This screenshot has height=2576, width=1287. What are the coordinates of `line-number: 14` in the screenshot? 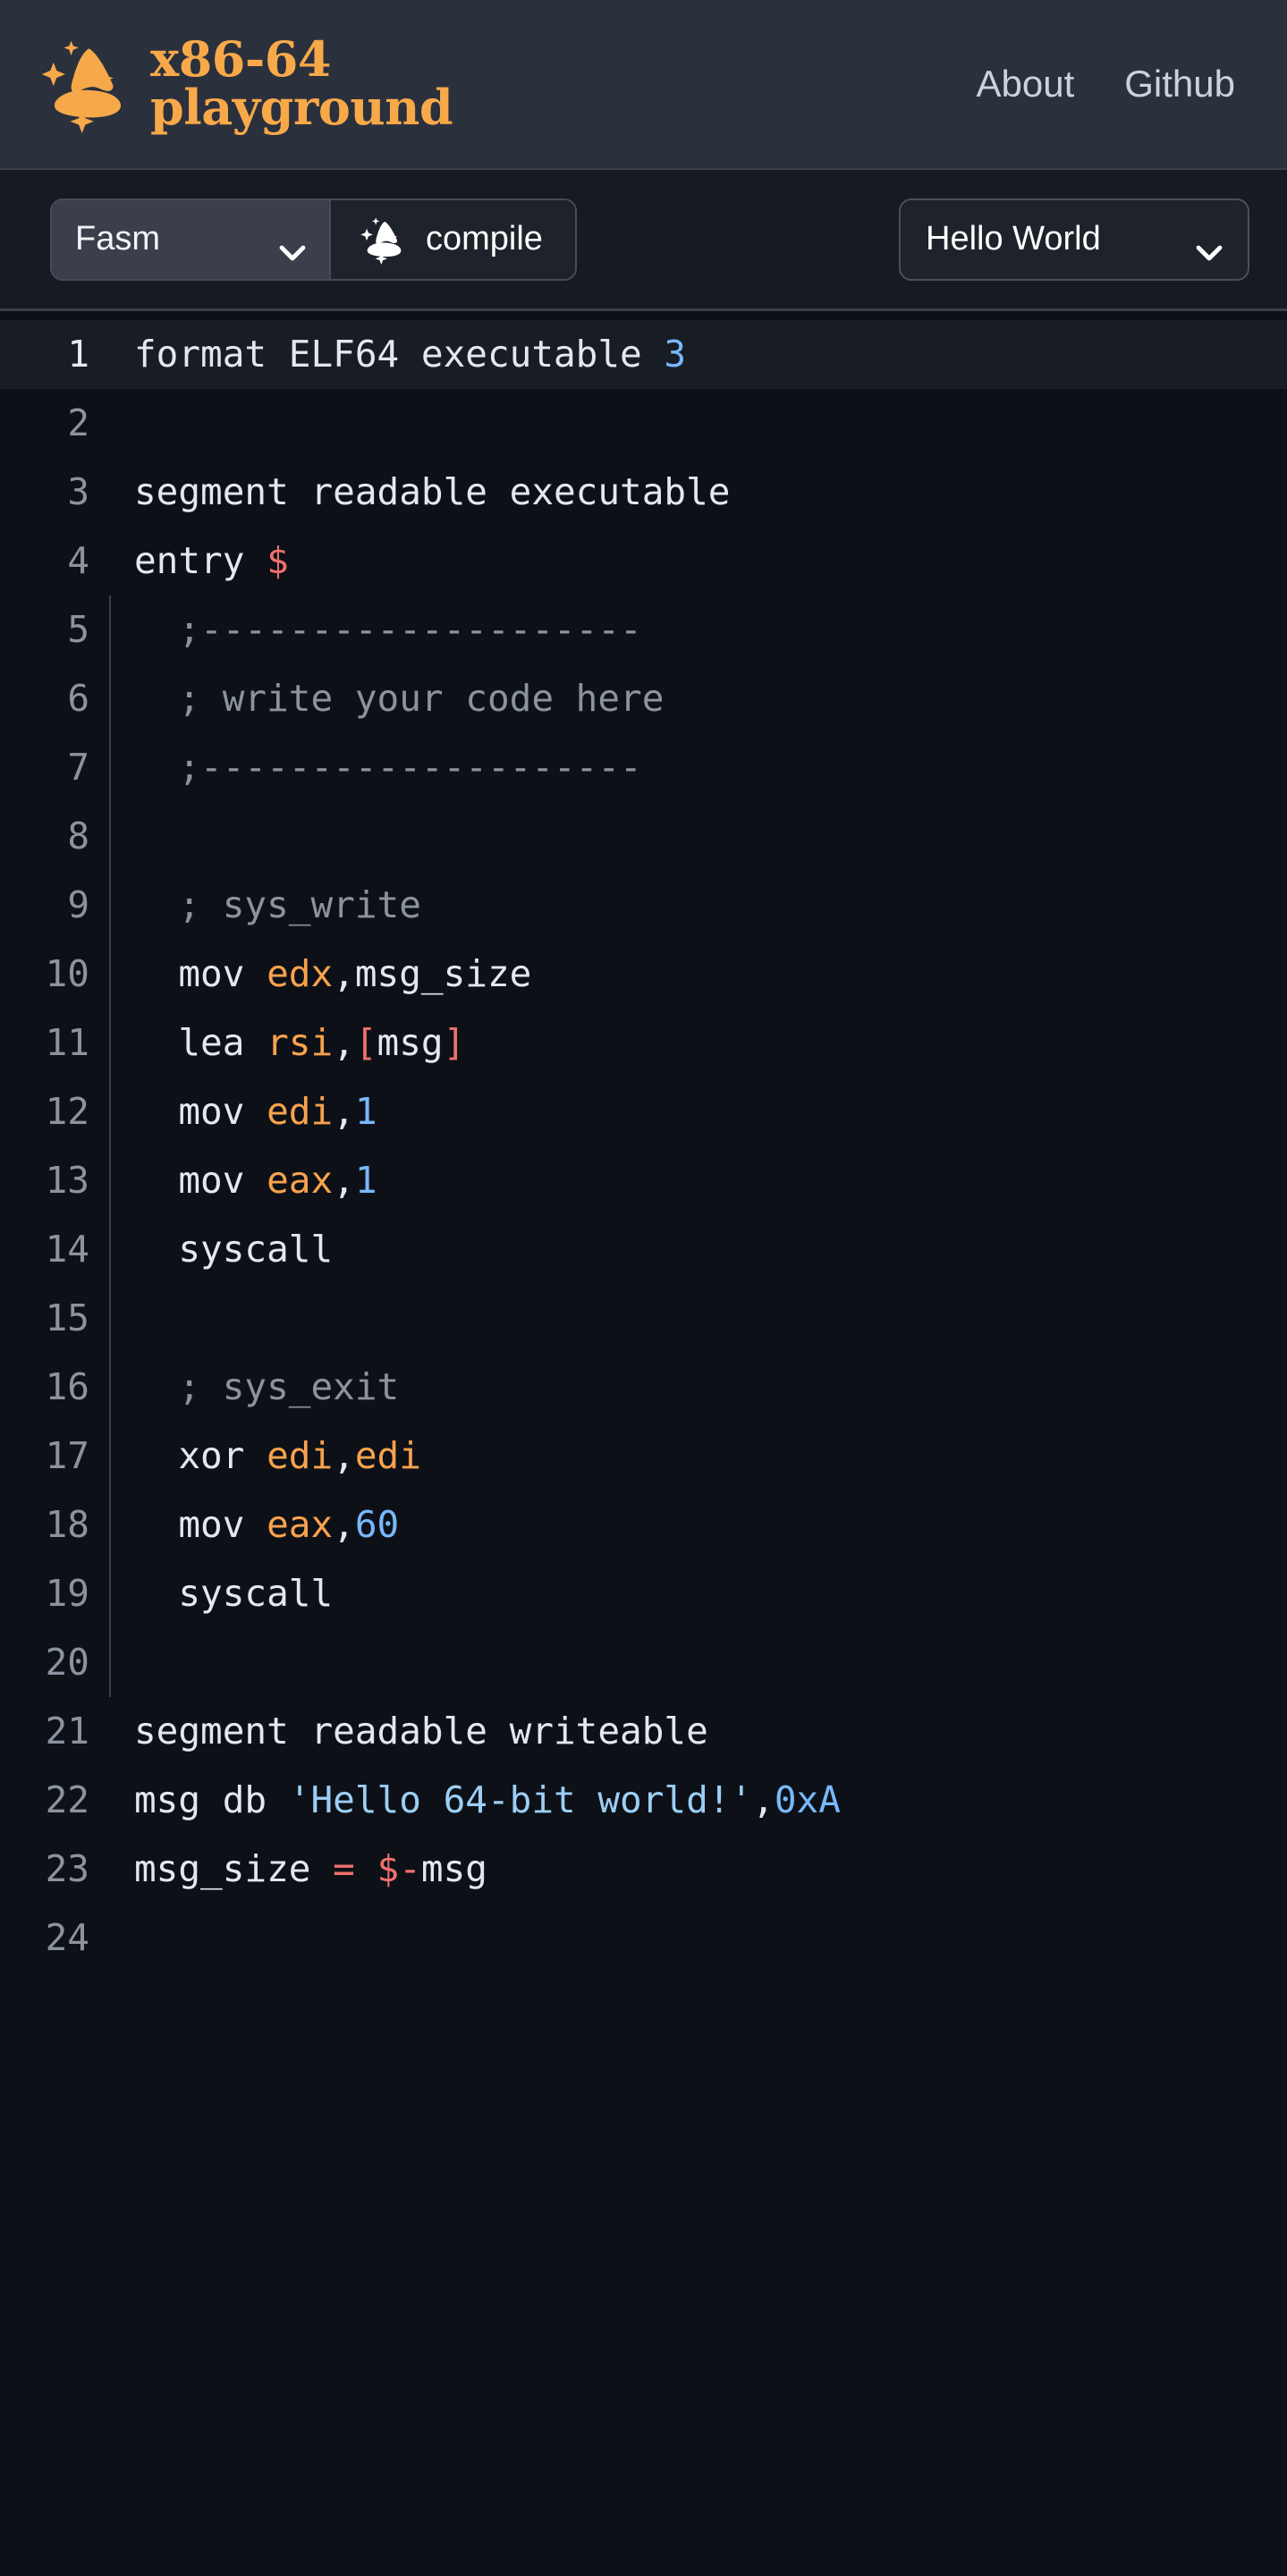 It's located at (67, 1249).